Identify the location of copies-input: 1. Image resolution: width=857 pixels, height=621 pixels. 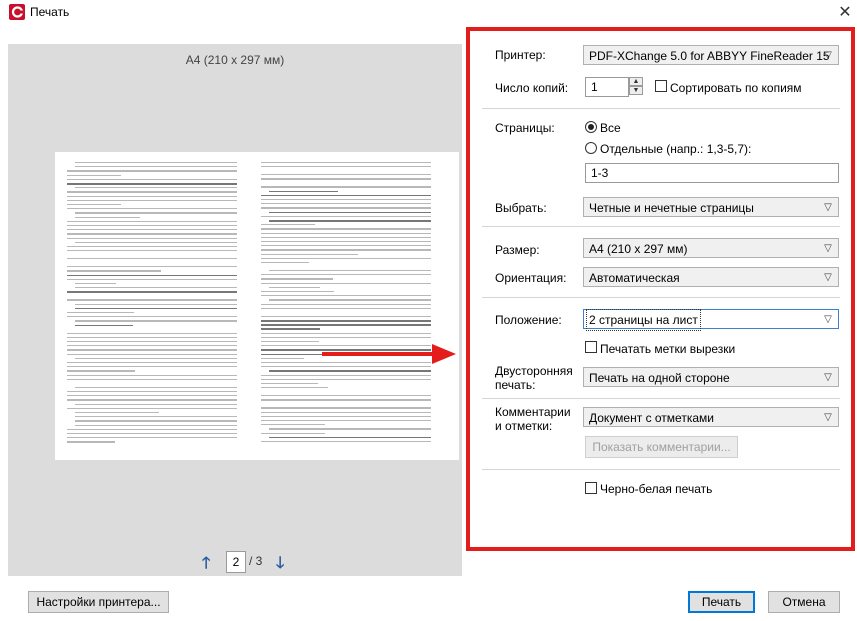
(607, 87).